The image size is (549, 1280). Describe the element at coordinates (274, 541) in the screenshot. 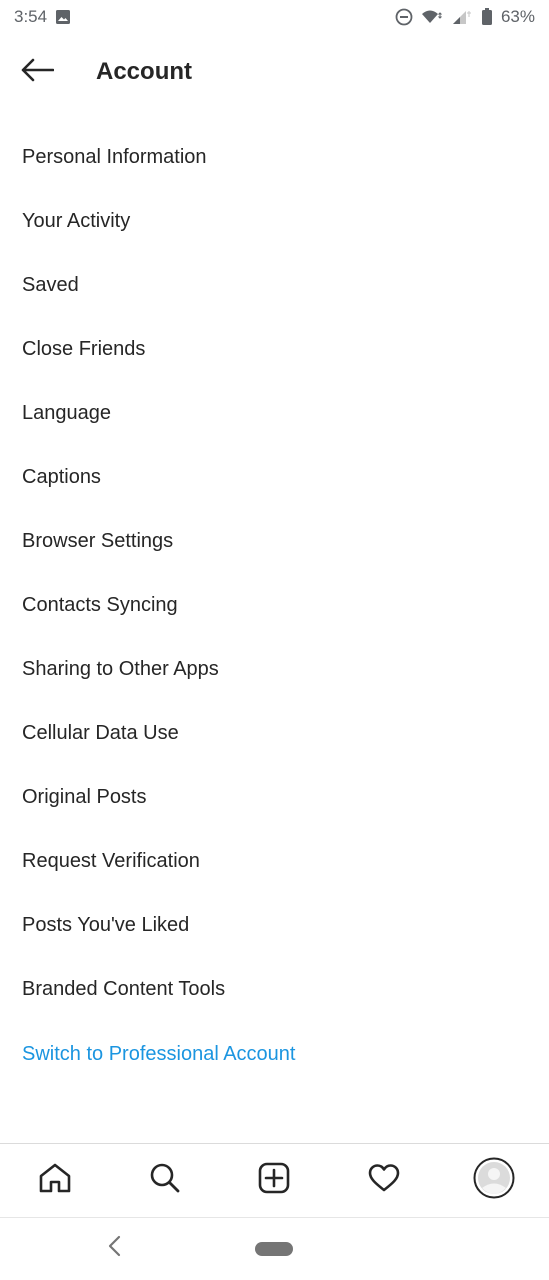

I see `menu-item-browser-settings: Browser Settings` at that location.